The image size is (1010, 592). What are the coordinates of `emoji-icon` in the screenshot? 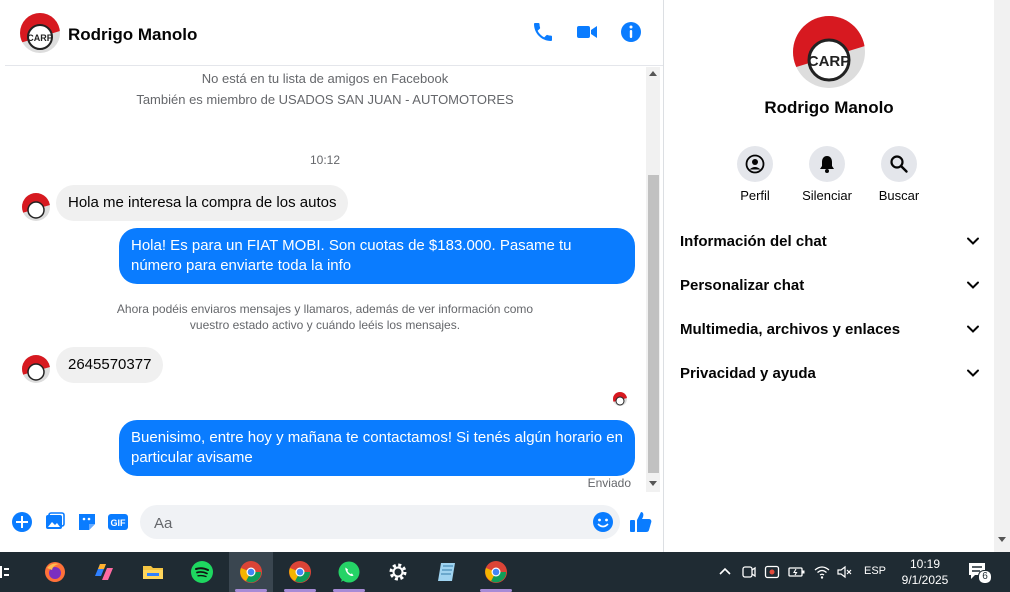 It's located at (603, 522).